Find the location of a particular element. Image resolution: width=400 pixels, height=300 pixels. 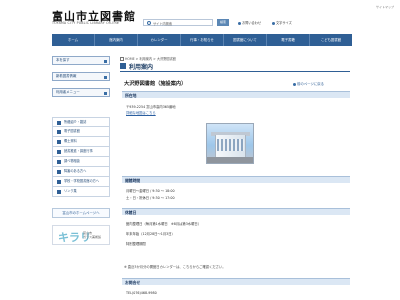

sitemap-link: サイトマップ is located at coordinates (385, 7).